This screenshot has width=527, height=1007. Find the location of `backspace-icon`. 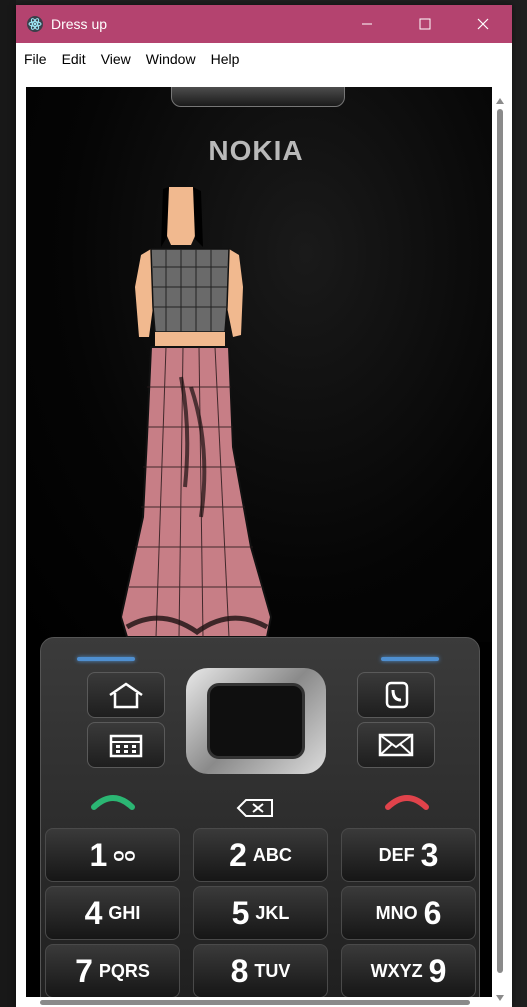

backspace-icon is located at coordinates (254, 808).